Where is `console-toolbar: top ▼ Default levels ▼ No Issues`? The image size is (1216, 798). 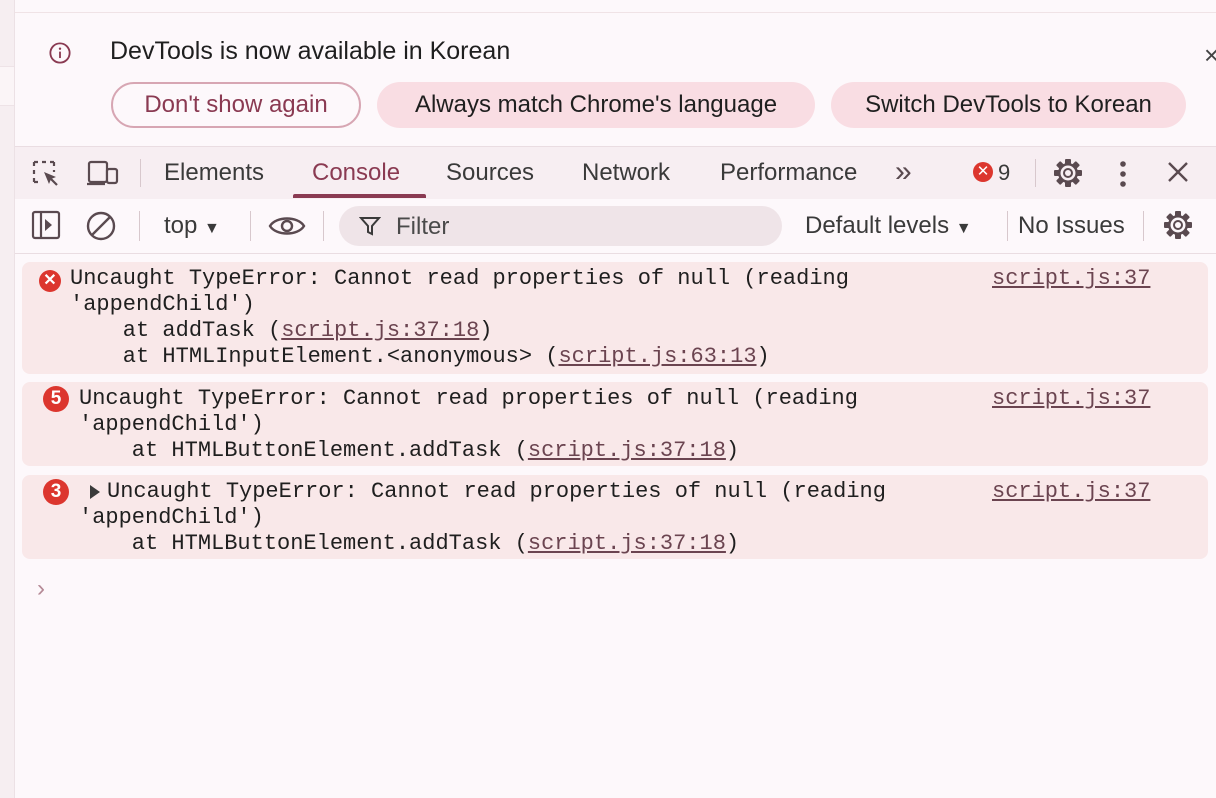
console-toolbar: top ▼ Default levels ▼ No Issues is located at coordinates (615, 226).